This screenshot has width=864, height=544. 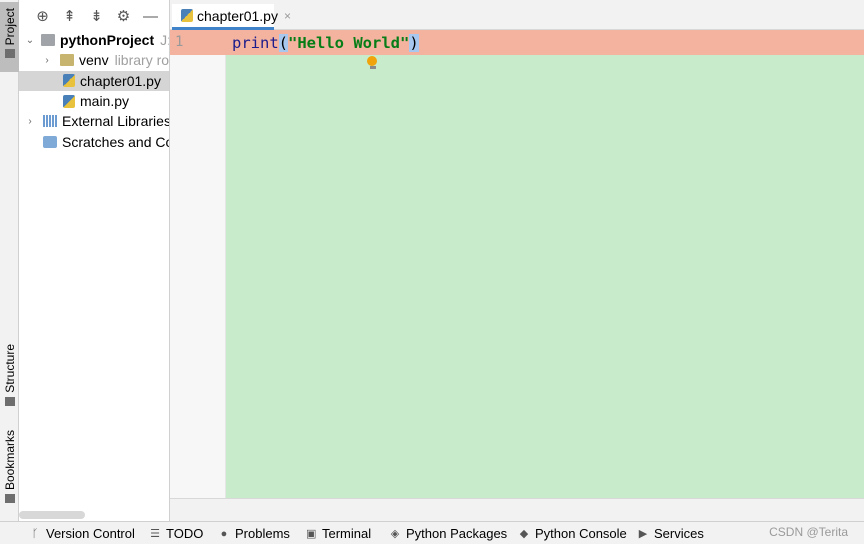 I want to click on problems-button: ● Problems, so click(x=254, y=533).